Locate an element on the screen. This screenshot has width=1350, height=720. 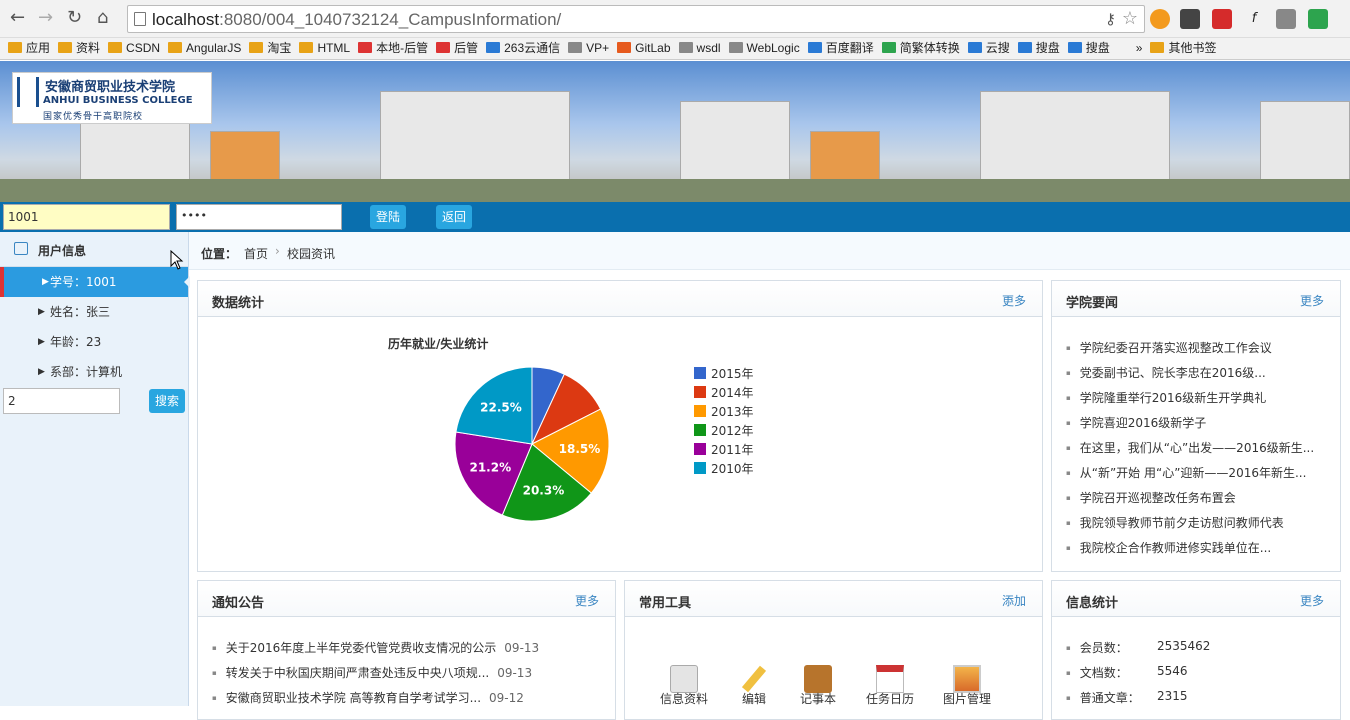
bookmark-item: 应用 is located at coordinates (29, 48).